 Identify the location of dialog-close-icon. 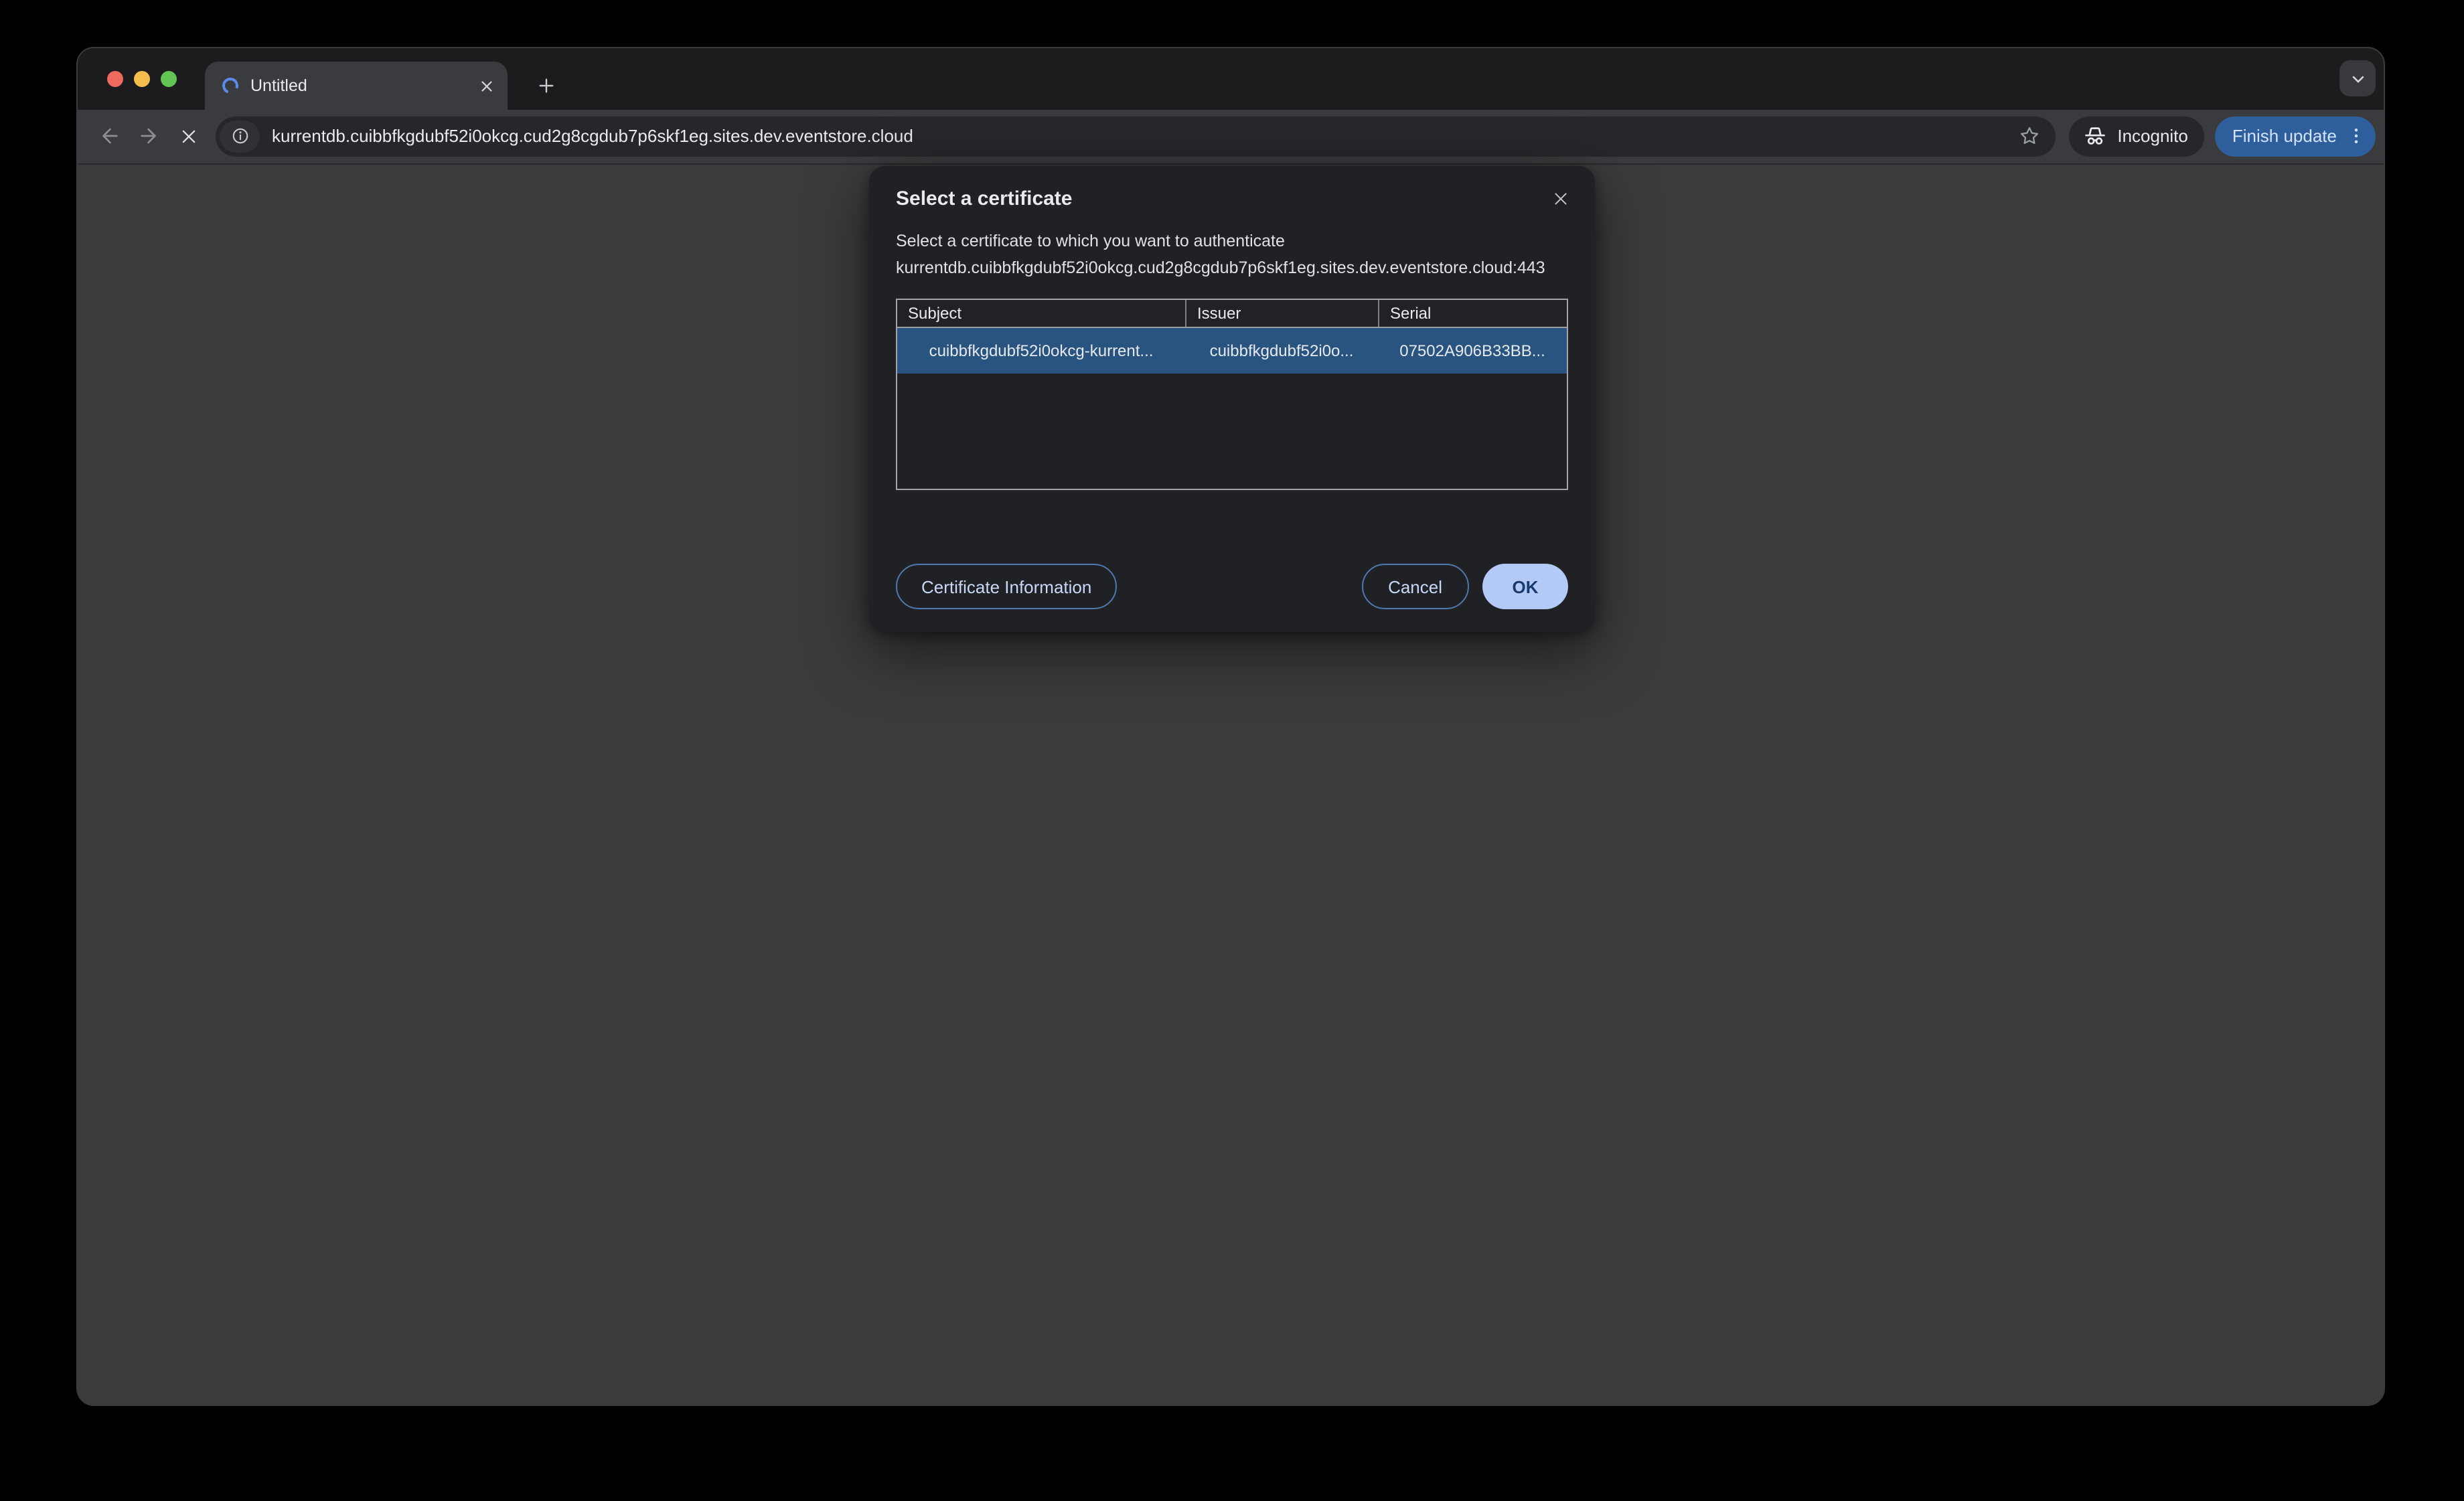
(1560, 198).